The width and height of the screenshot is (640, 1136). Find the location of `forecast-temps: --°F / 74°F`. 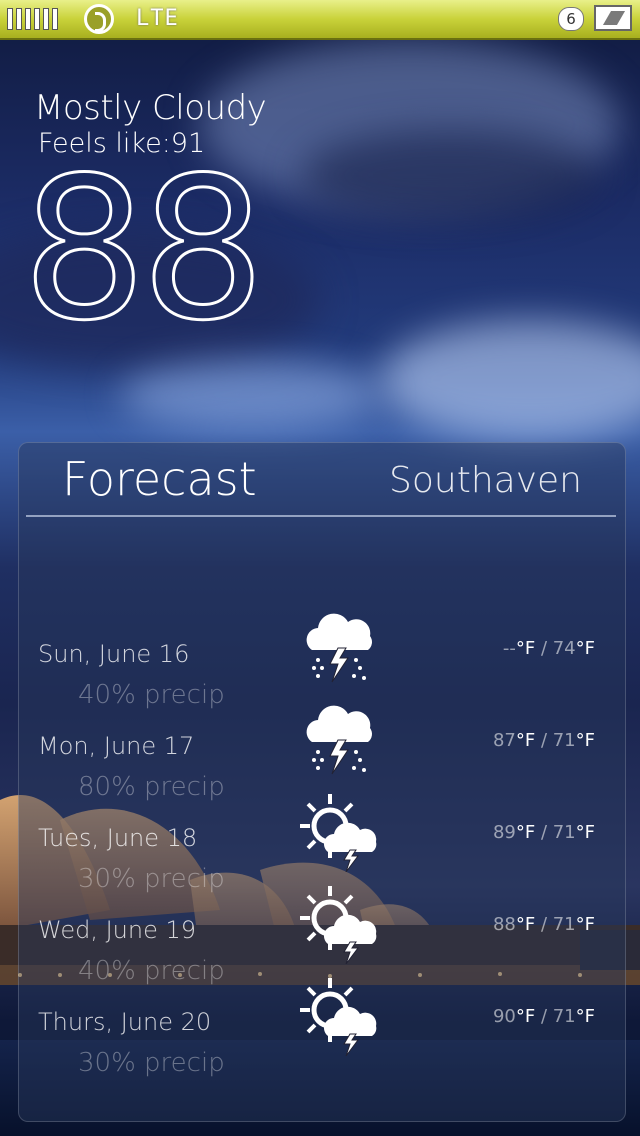

forecast-temps: --°F / 74°F is located at coordinates (548, 648).